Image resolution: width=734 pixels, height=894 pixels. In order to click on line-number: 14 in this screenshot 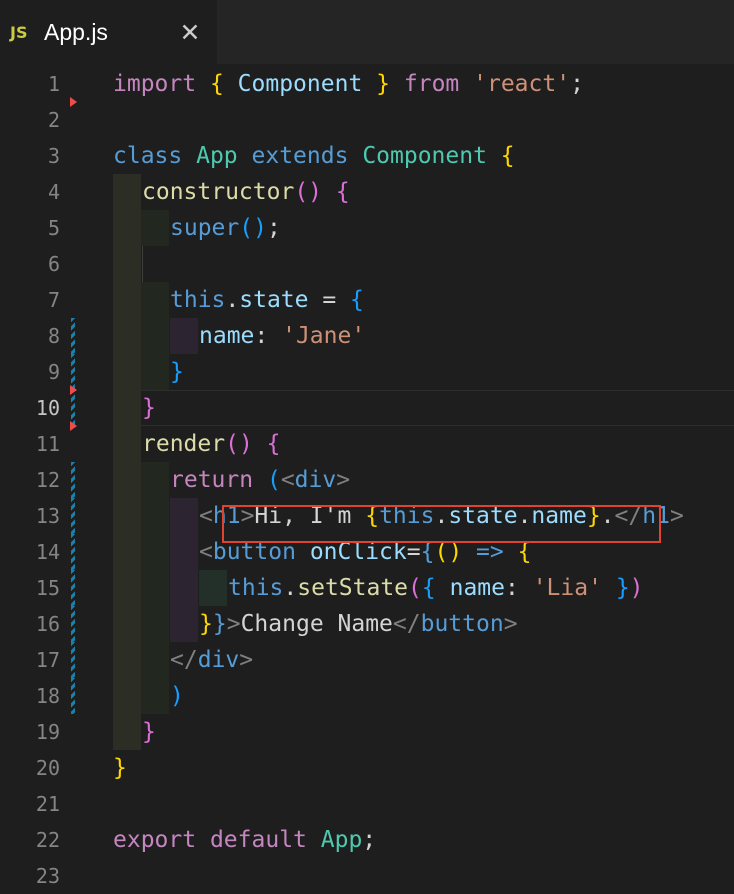, I will do `click(47, 552)`.